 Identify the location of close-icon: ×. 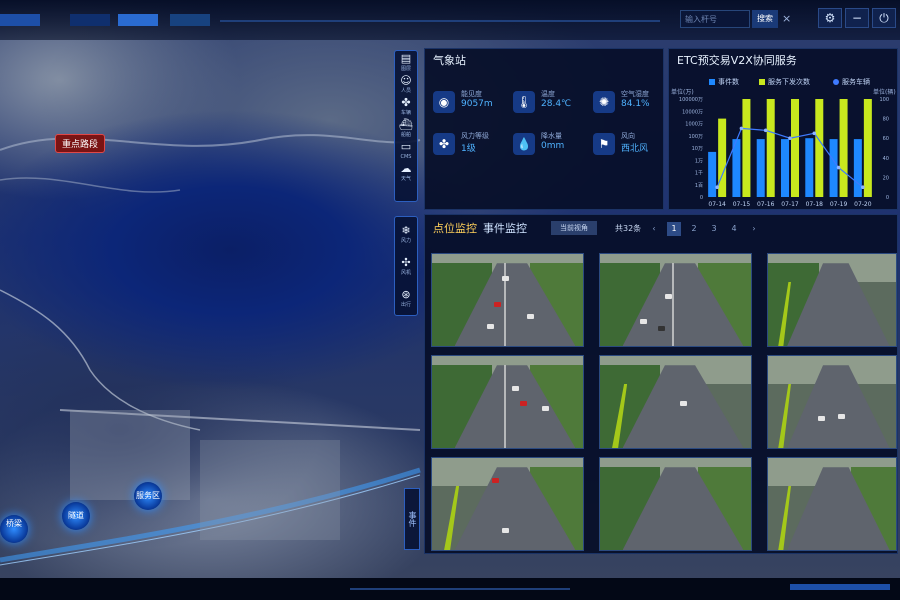
(786, 18).